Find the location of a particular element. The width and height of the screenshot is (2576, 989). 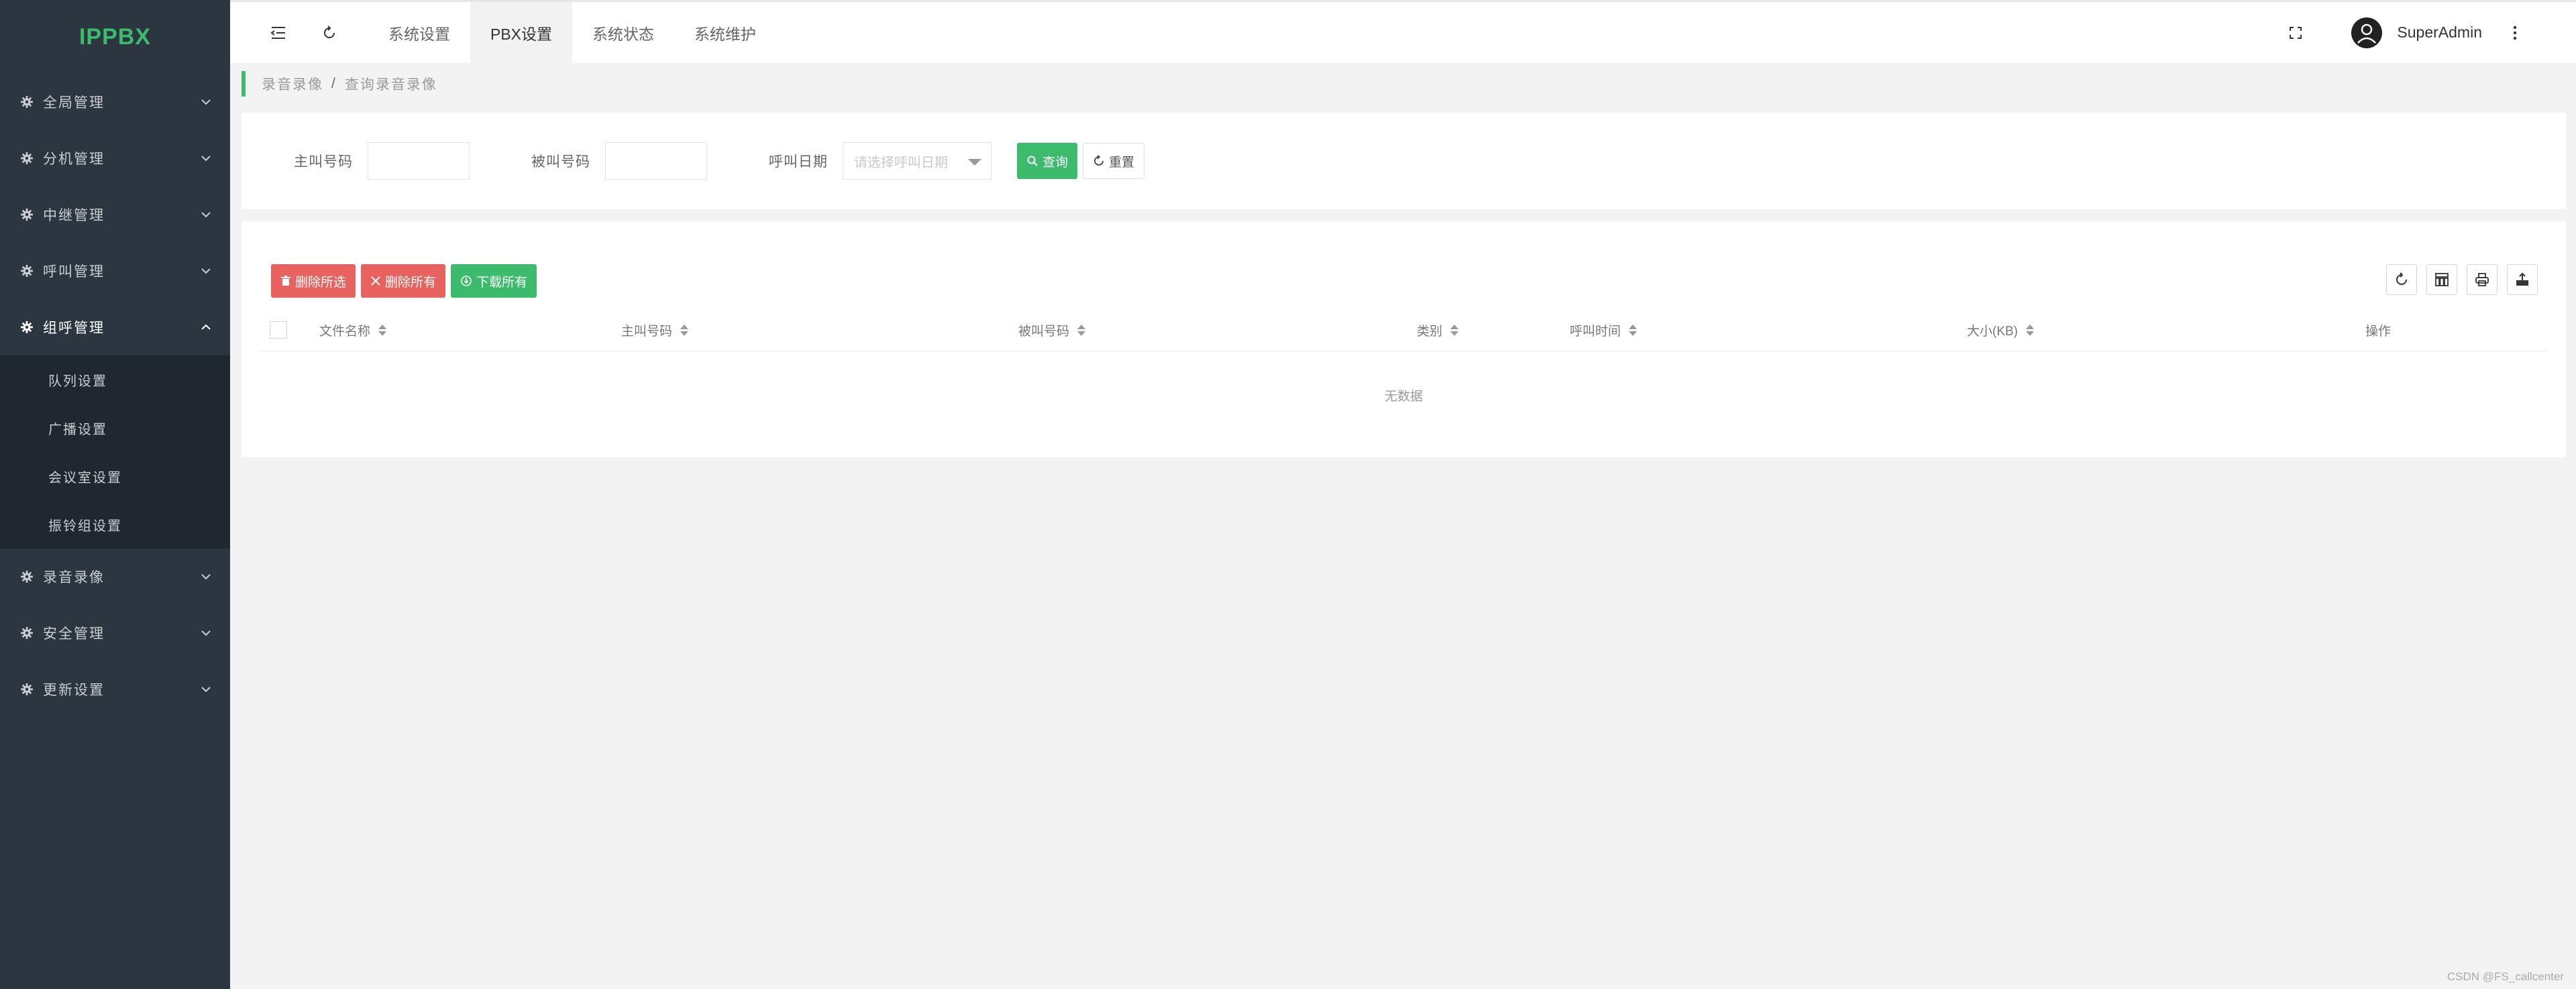

reset-icon is located at coordinates (1099, 160).